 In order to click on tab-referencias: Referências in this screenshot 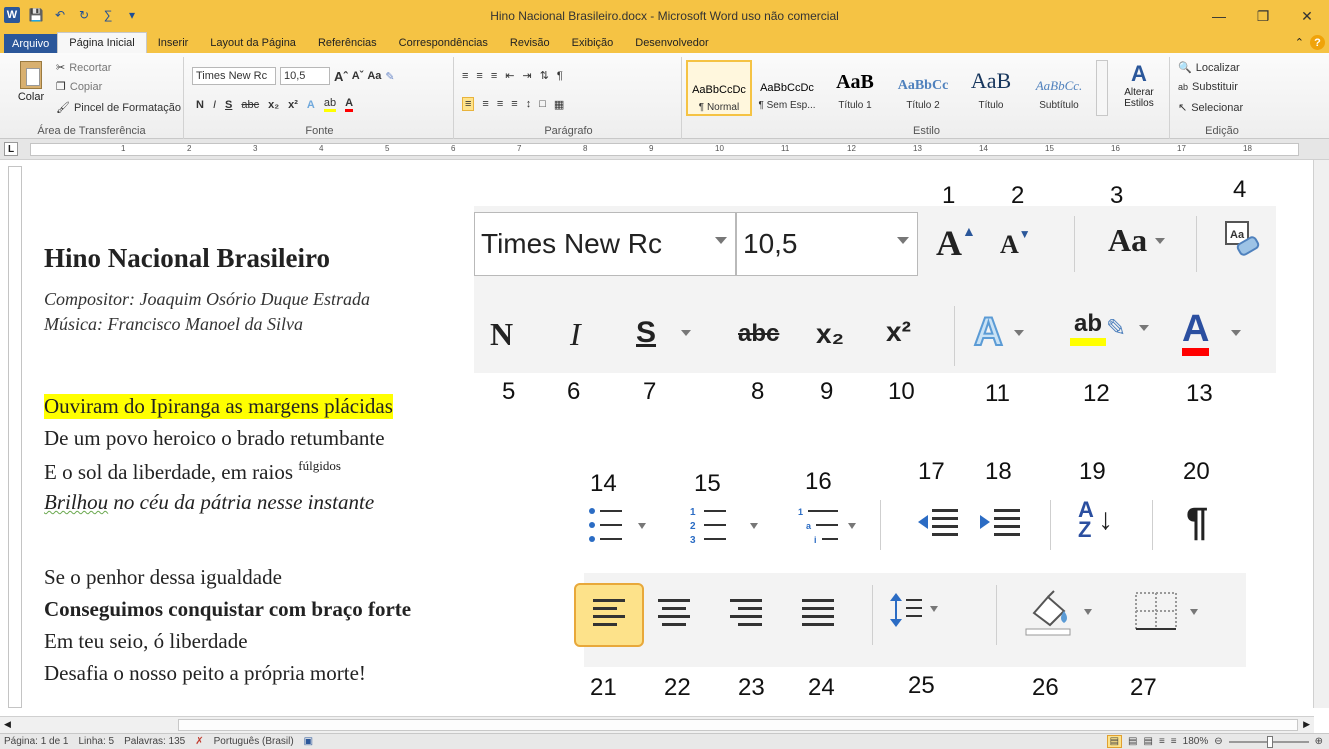, I will do `click(347, 42)`.